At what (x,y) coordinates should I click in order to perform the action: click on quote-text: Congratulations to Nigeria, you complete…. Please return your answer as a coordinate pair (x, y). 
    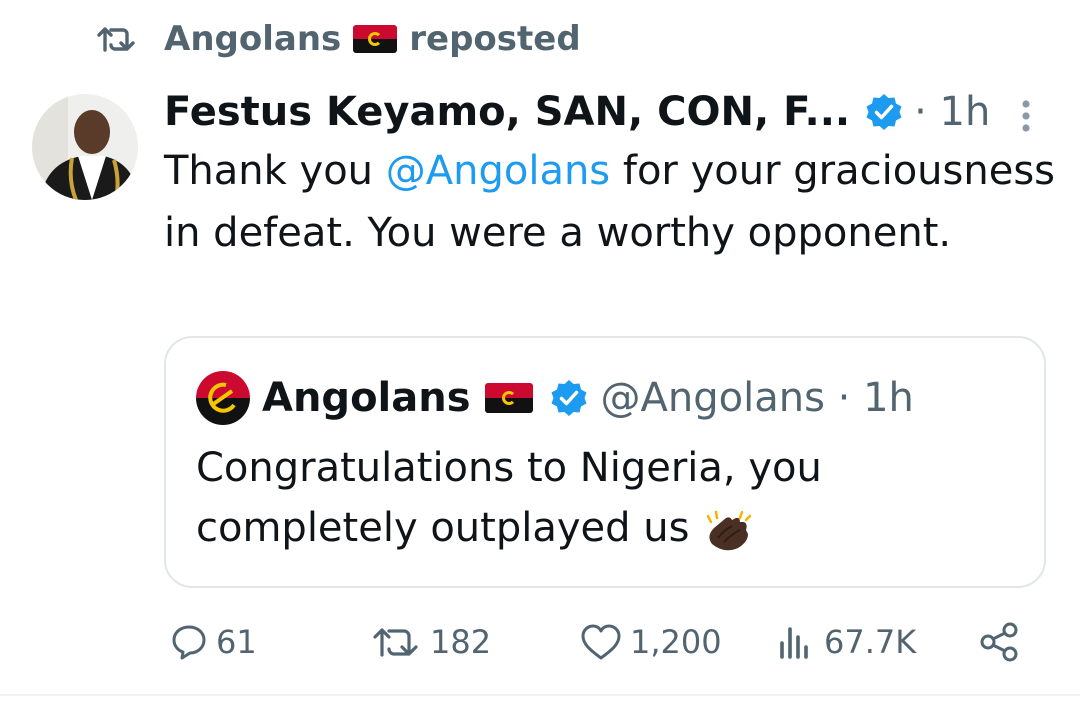
    Looking at the image, I should click on (606, 498).